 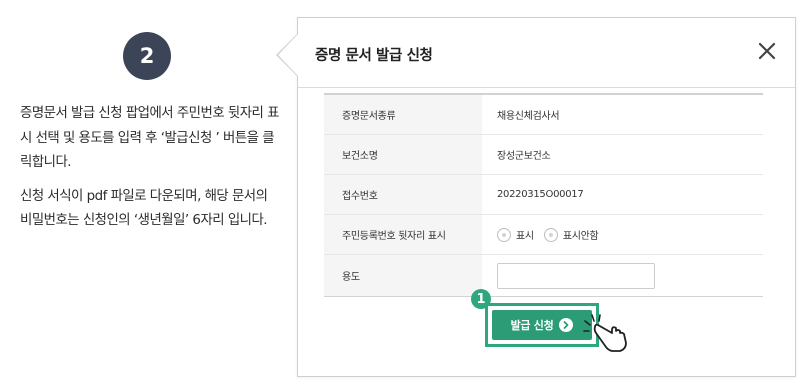 I want to click on form-row-purpose: 용도, so click(x=543, y=275).